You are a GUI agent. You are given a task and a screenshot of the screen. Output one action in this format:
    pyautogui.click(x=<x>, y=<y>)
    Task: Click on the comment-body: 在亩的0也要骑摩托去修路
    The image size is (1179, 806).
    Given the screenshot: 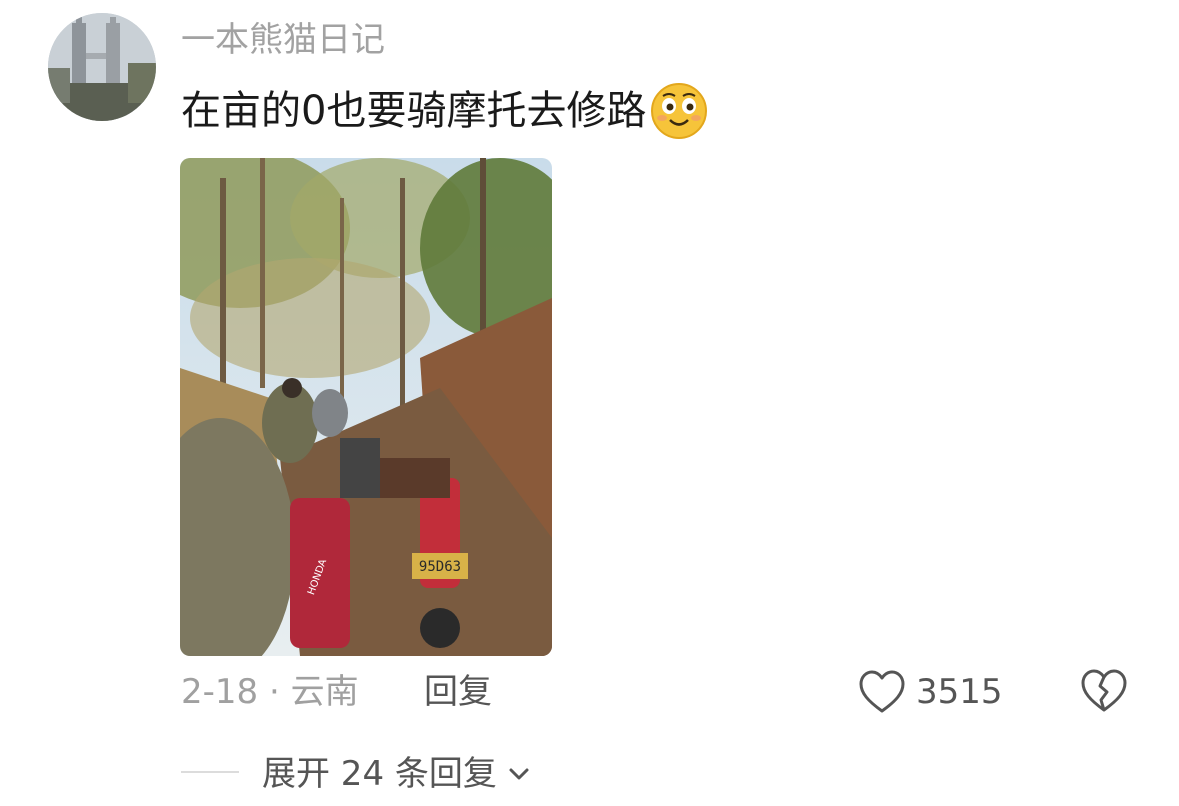 What is the action you would take?
    pyautogui.click(x=414, y=111)
    